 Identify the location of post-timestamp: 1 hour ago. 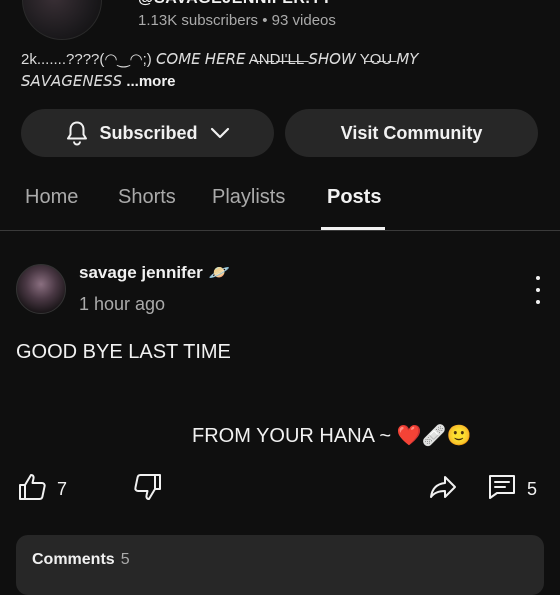
(122, 304).